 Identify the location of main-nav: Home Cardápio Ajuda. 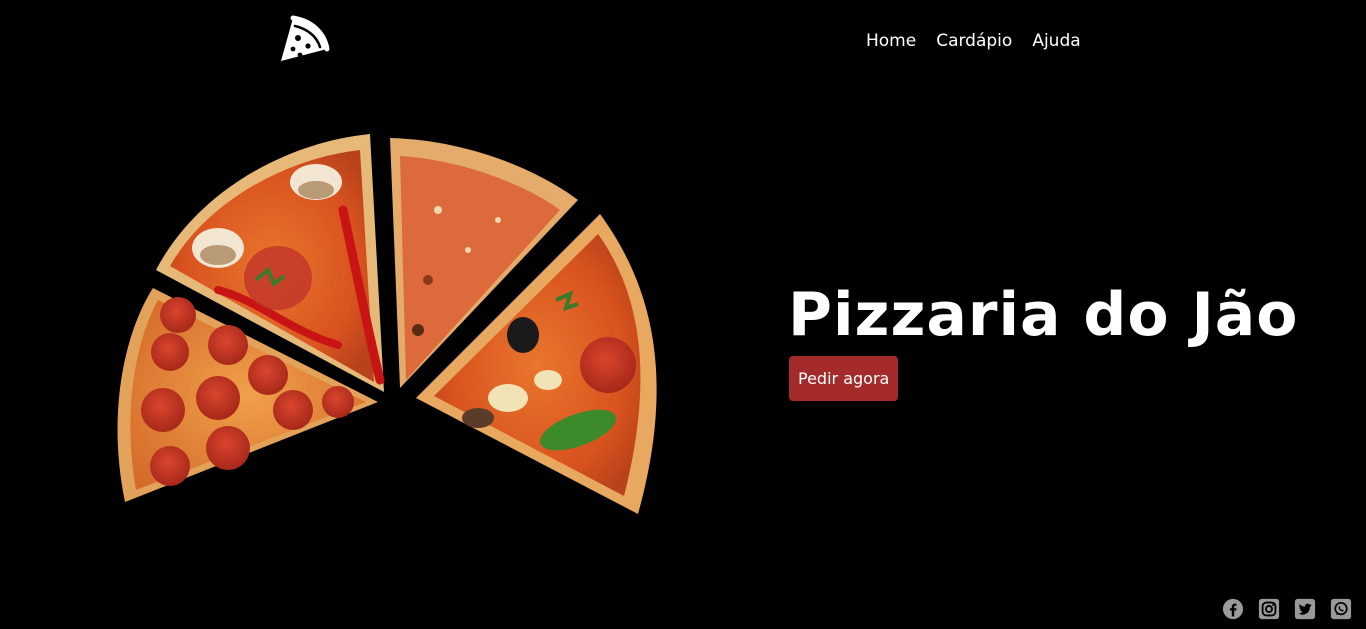
(973, 41).